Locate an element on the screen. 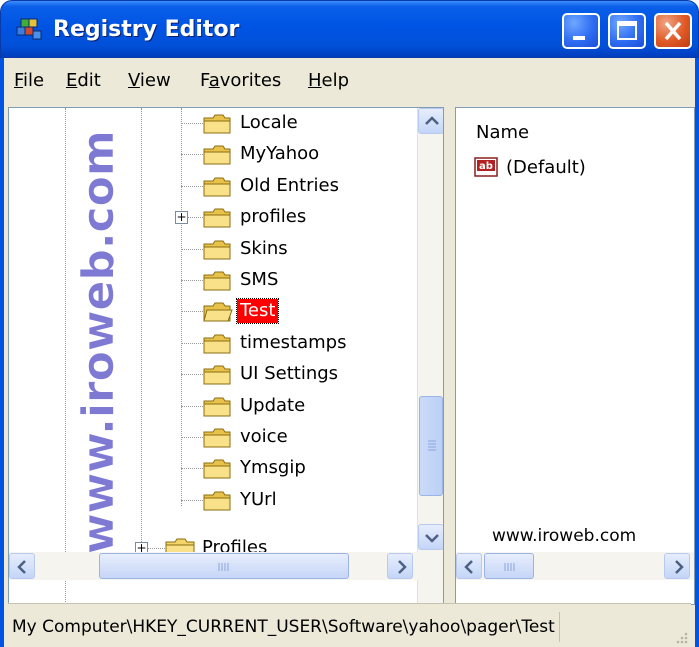 The height and width of the screenshot is (647, 699). watermark-vertical: www.iroweb.com is located at coordinates (99, 342).